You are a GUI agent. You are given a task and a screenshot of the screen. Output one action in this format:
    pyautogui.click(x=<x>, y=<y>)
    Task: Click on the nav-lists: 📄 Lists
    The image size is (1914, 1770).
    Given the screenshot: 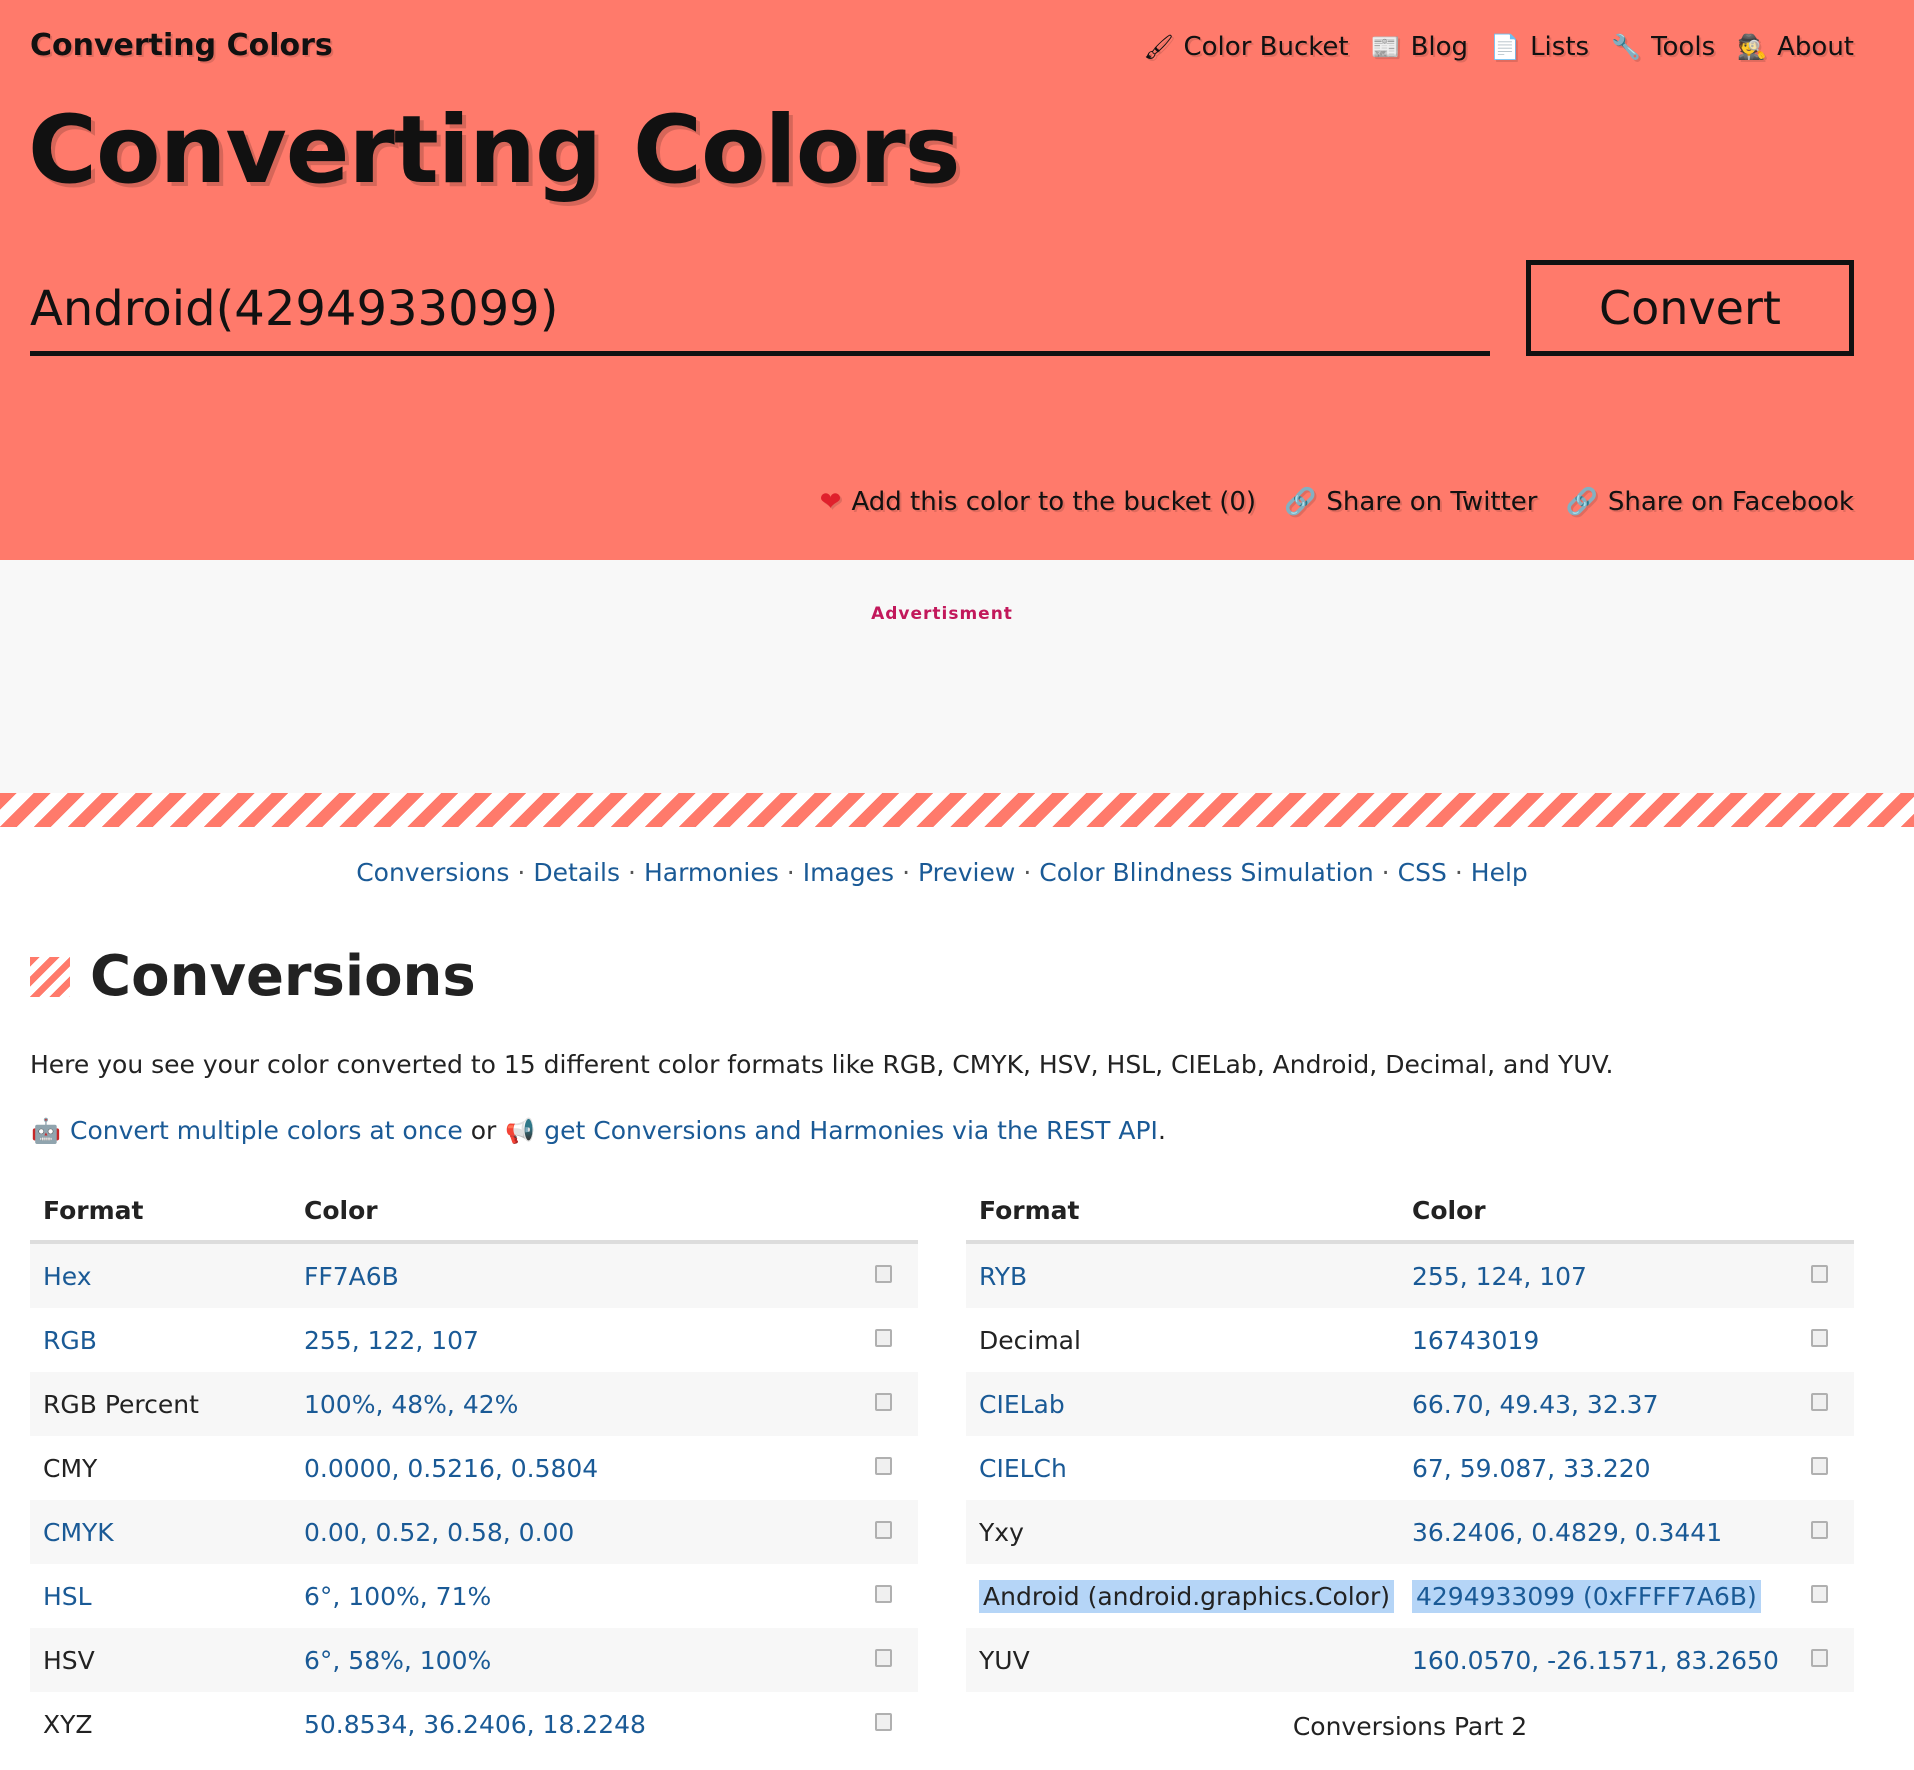 What is the action you would take?
    pyautogui.click(x=1539, y=47)
    